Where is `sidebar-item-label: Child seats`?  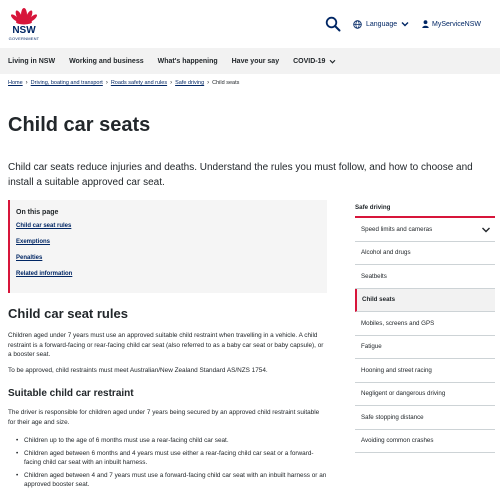
sidebar-item-label: Child seats is located at coordinates (379, 300).